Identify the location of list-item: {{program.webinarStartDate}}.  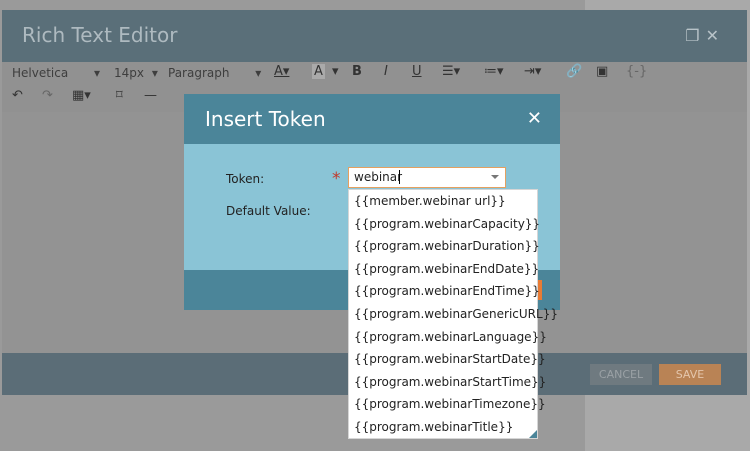
(447, 359).